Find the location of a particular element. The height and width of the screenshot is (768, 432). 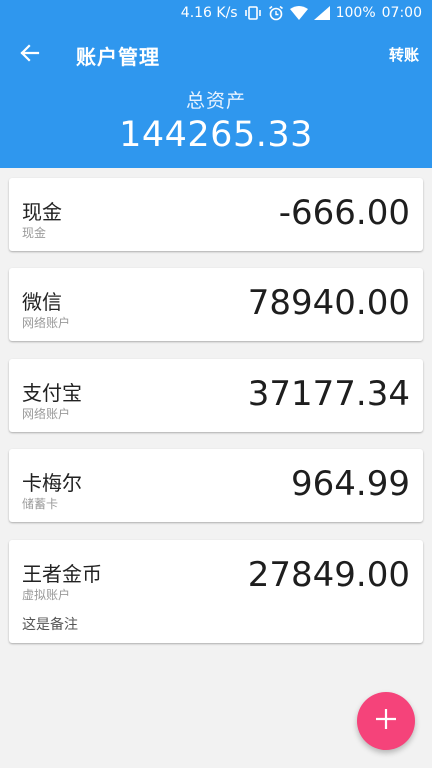

account-balance: 37177.34 is located at coordinates (328, 394).